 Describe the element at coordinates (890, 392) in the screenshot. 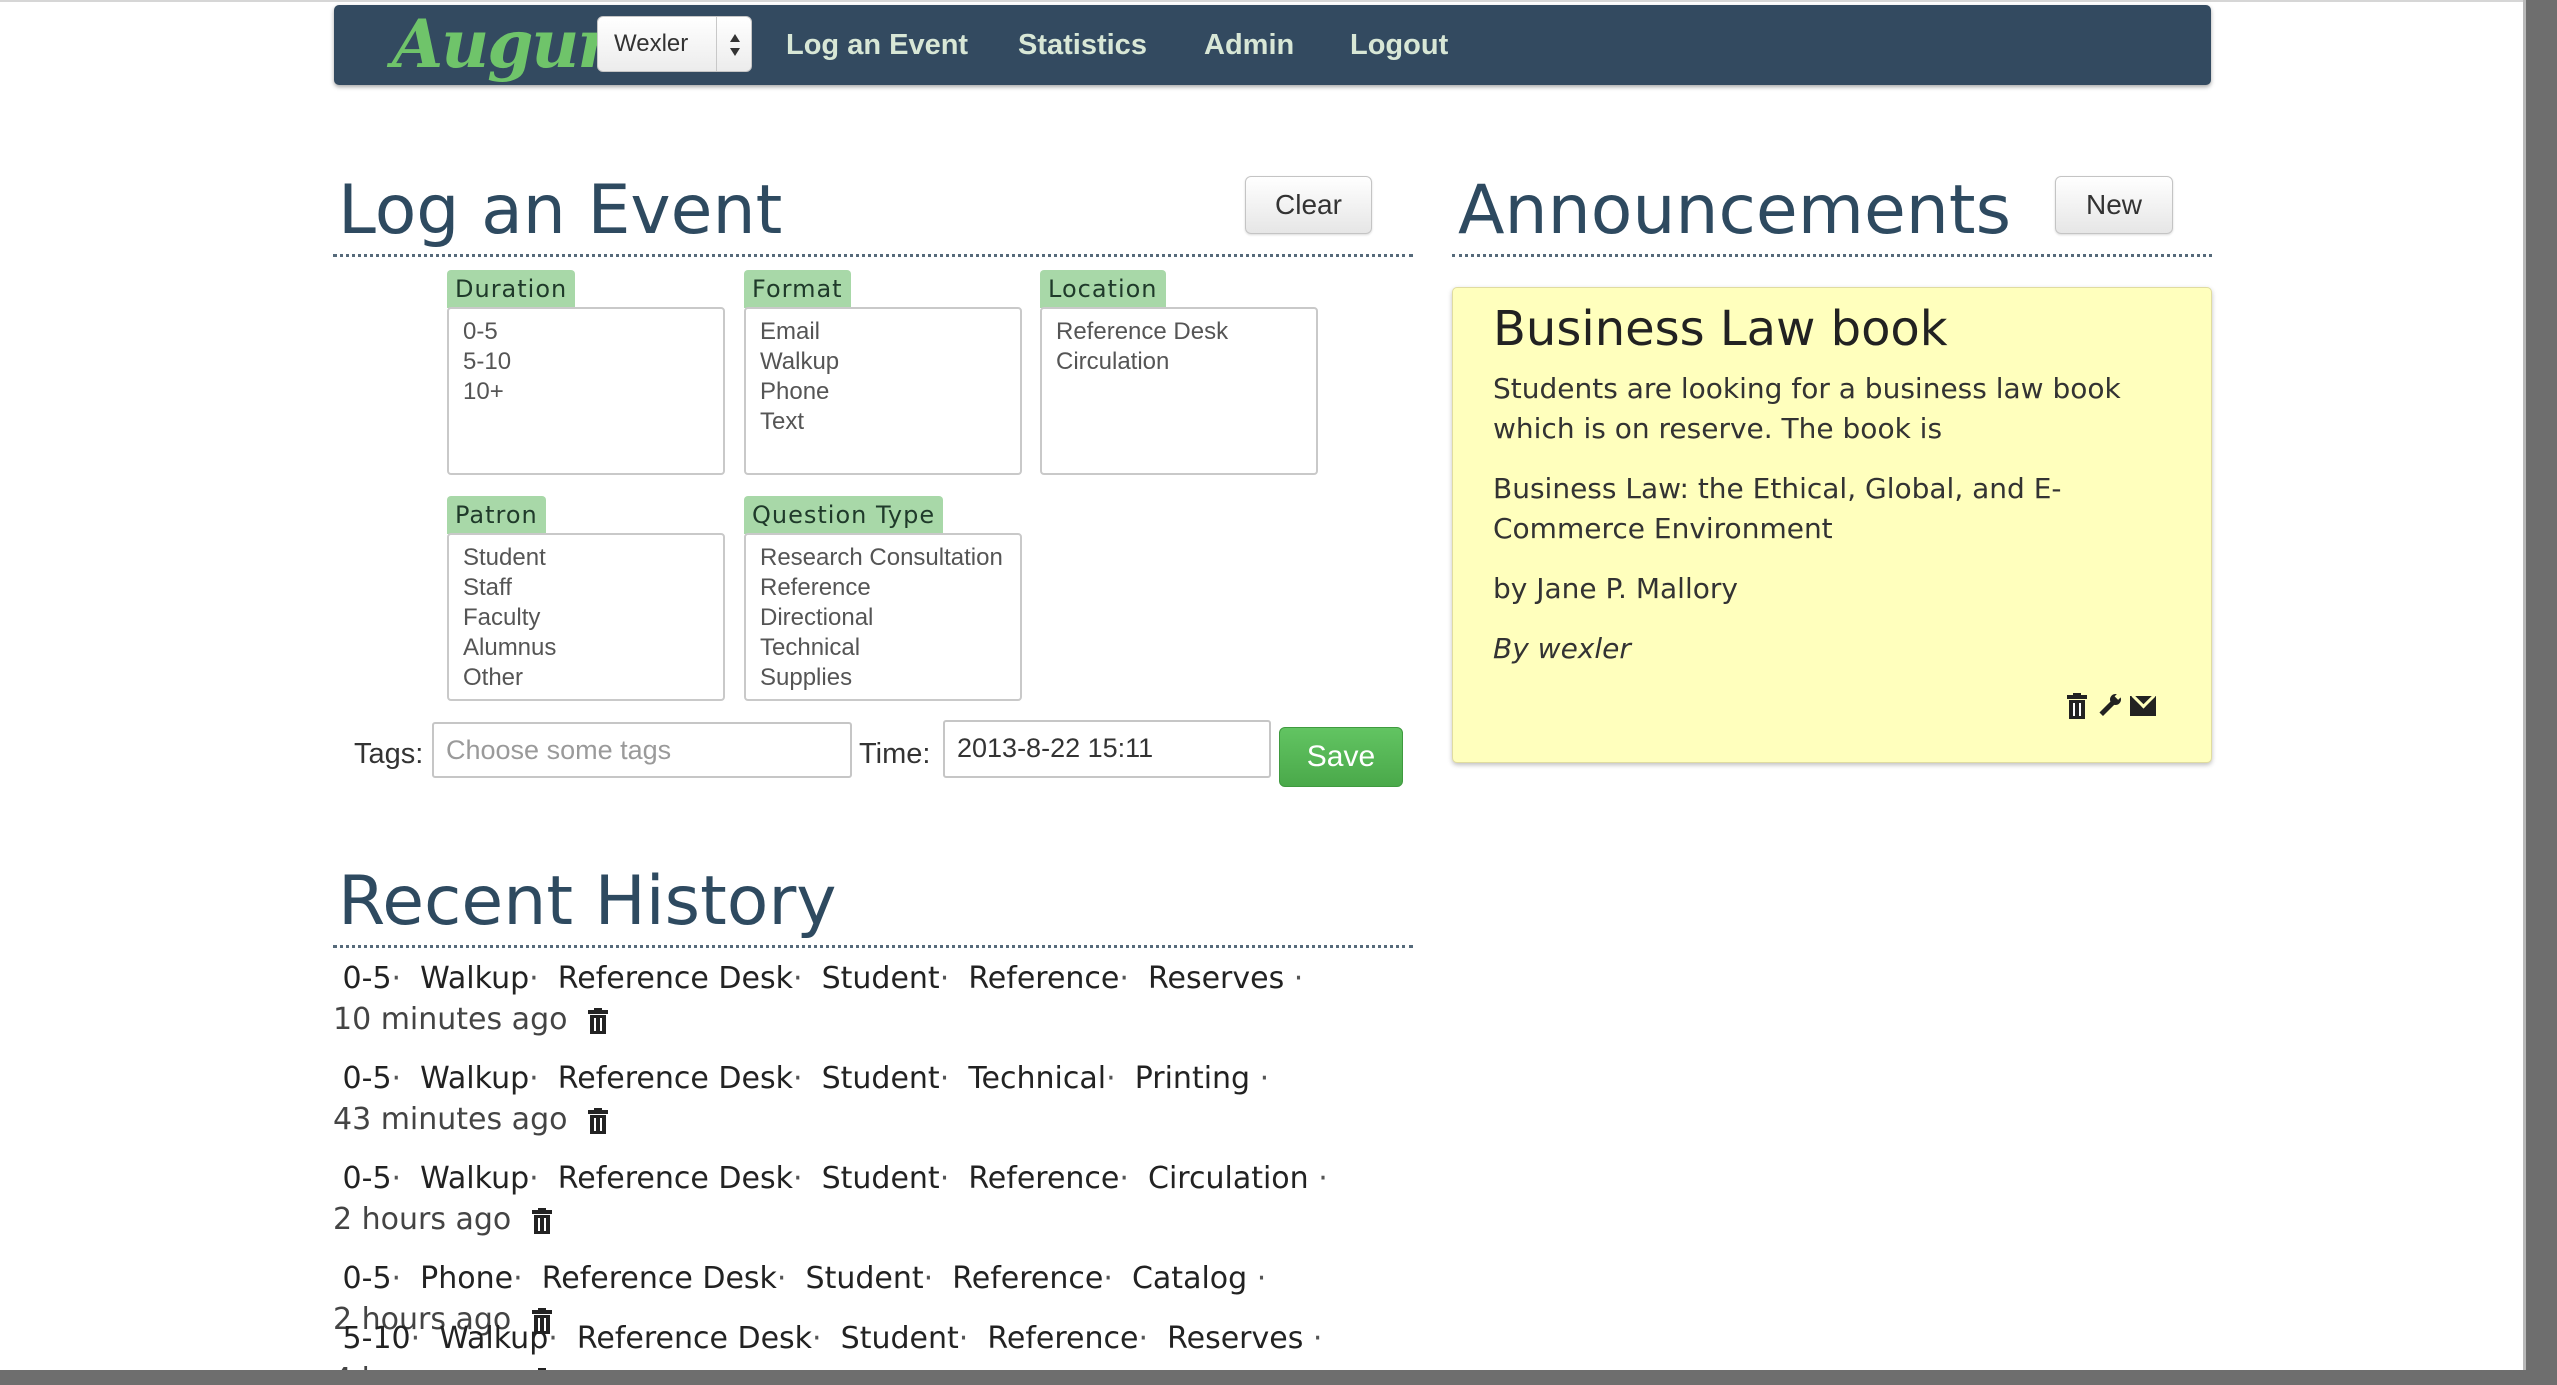

I see `format-option: Phone` at that location.